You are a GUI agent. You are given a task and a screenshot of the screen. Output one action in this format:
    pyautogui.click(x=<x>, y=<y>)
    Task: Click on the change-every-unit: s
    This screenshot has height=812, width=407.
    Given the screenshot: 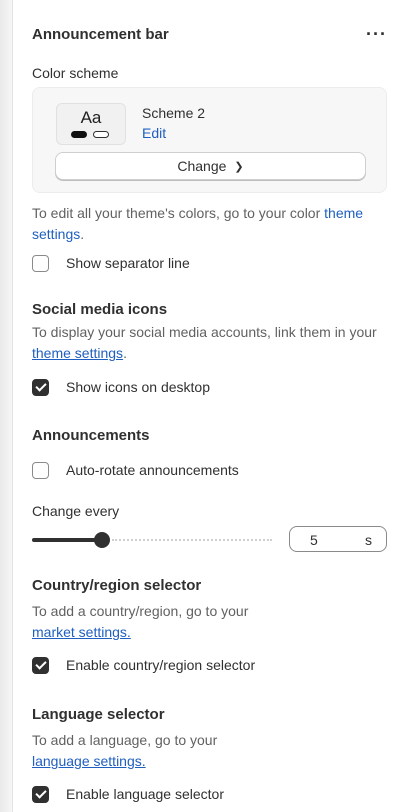 What is the action you would take?
    pyautogui.click(x=368, y=540)
    